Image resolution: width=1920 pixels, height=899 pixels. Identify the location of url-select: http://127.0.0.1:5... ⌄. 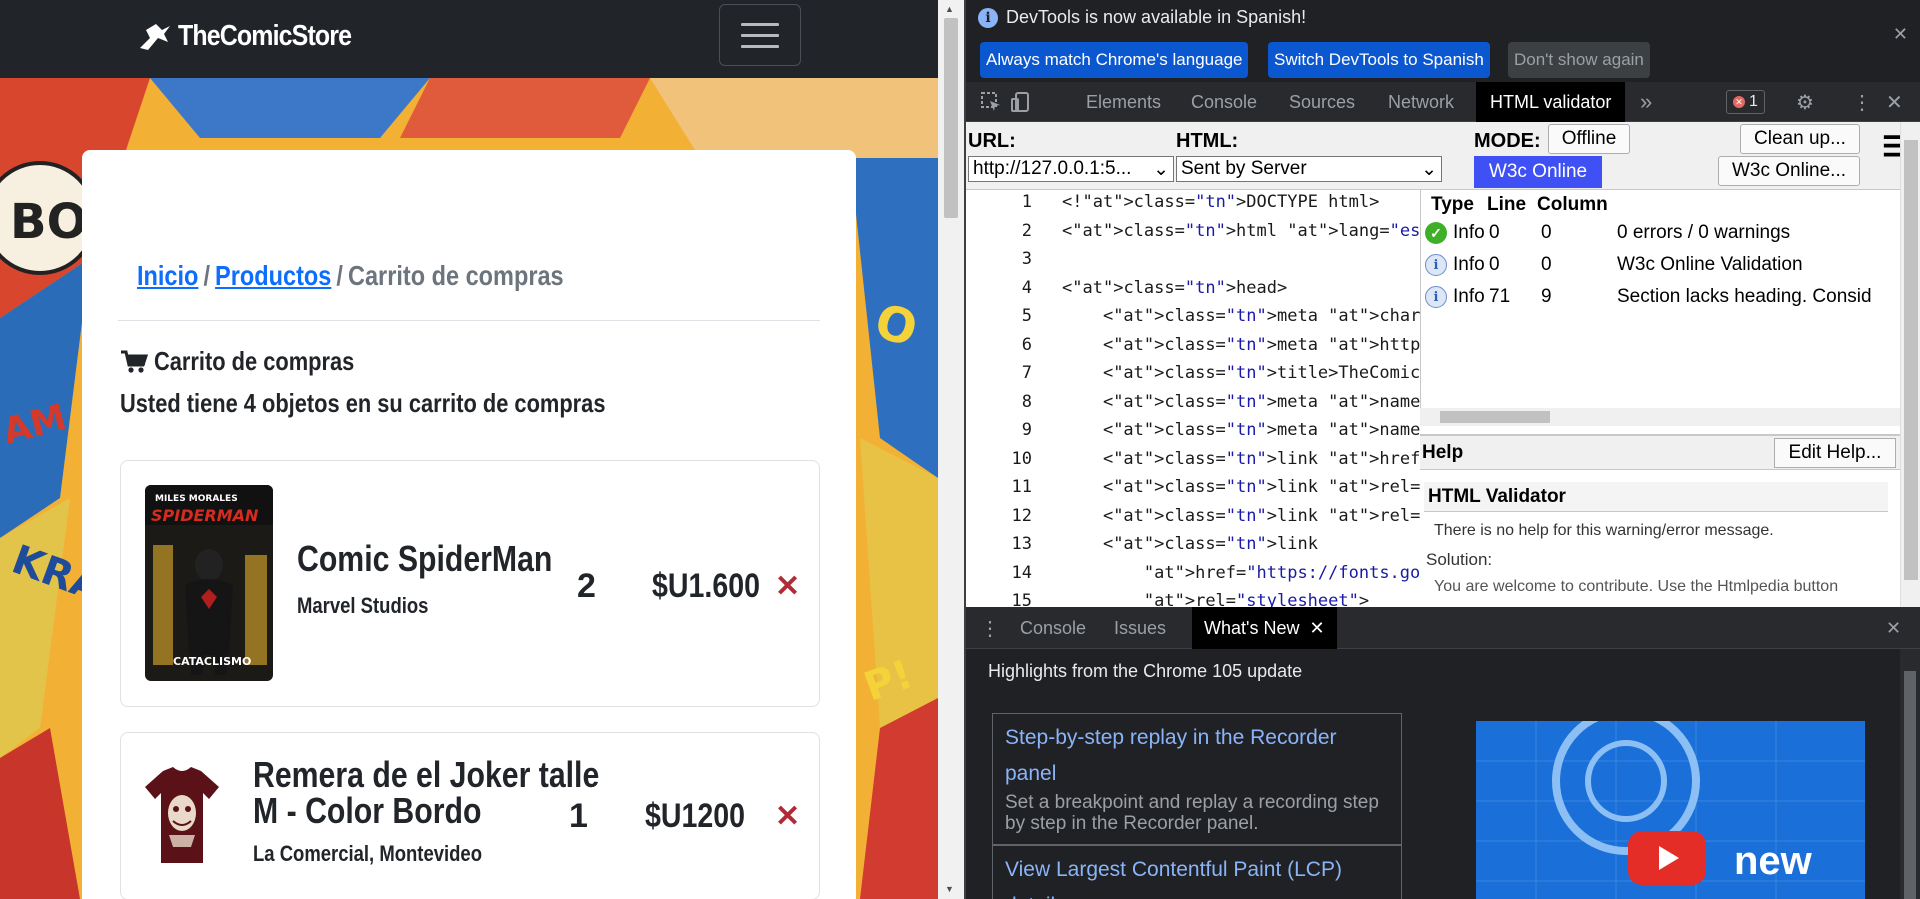
(1071, 169).